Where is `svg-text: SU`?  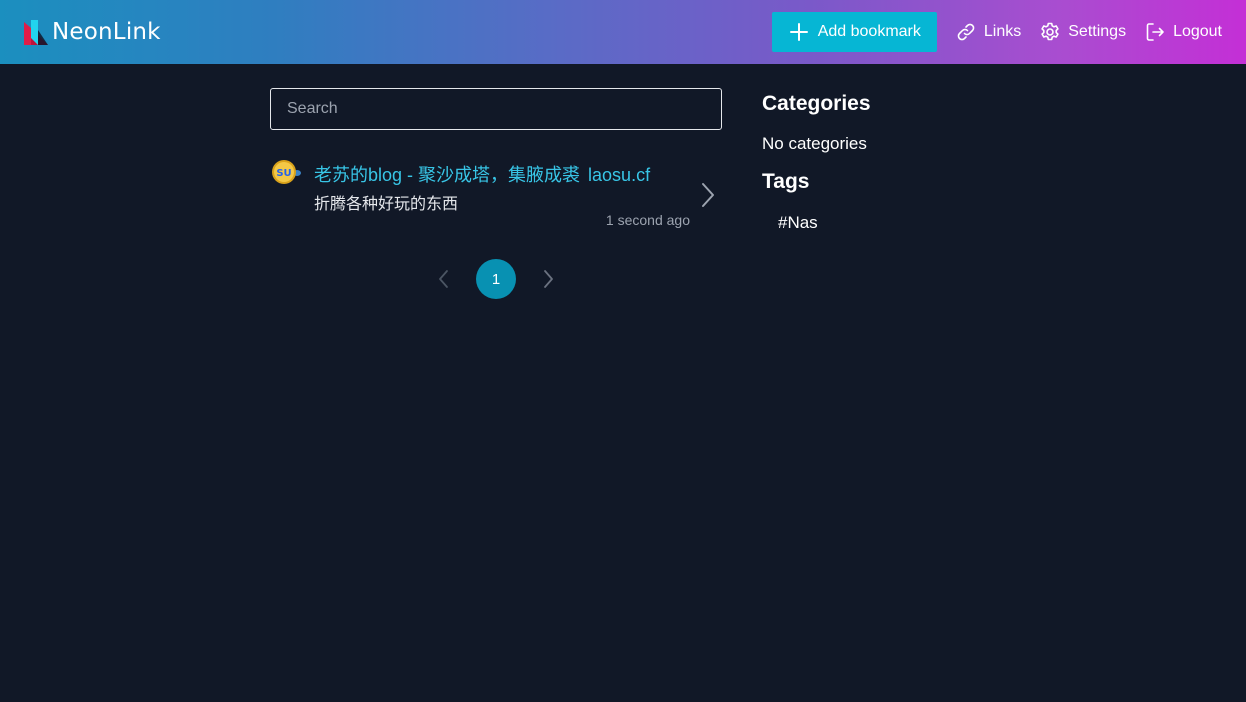 svg-text: SU is located at coordinates (283, 173).